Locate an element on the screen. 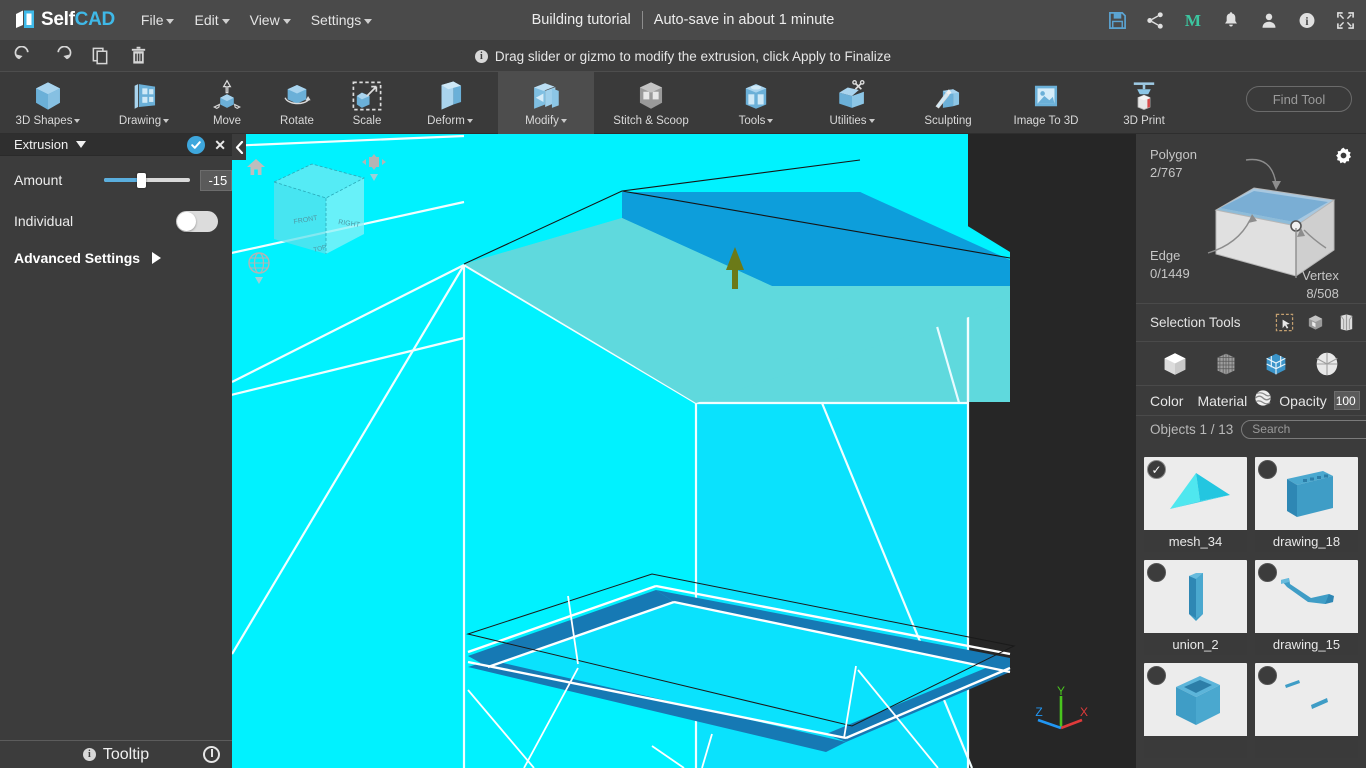  amount-input is located at coordinates (216, 180).